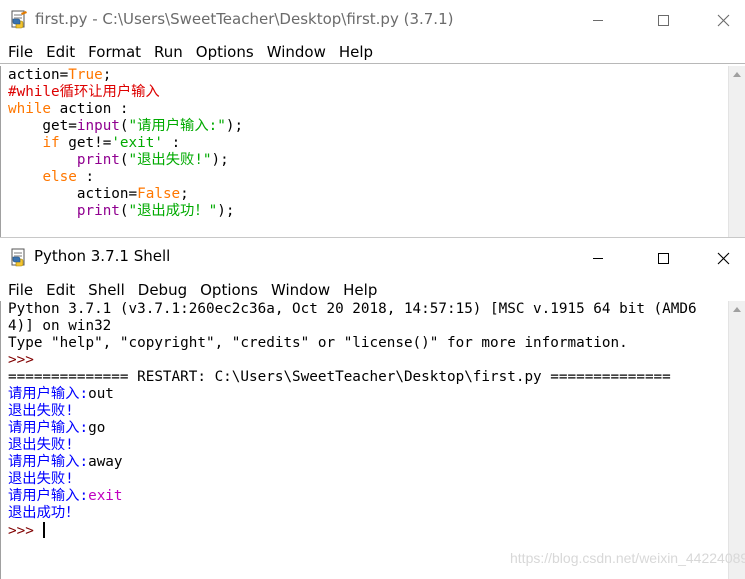 Image resolution: width=745 pixels, height=579 pixels. Describe the element at coordinates (85, 143) in the screenshot. I see `text-segment: get!=` at that location.